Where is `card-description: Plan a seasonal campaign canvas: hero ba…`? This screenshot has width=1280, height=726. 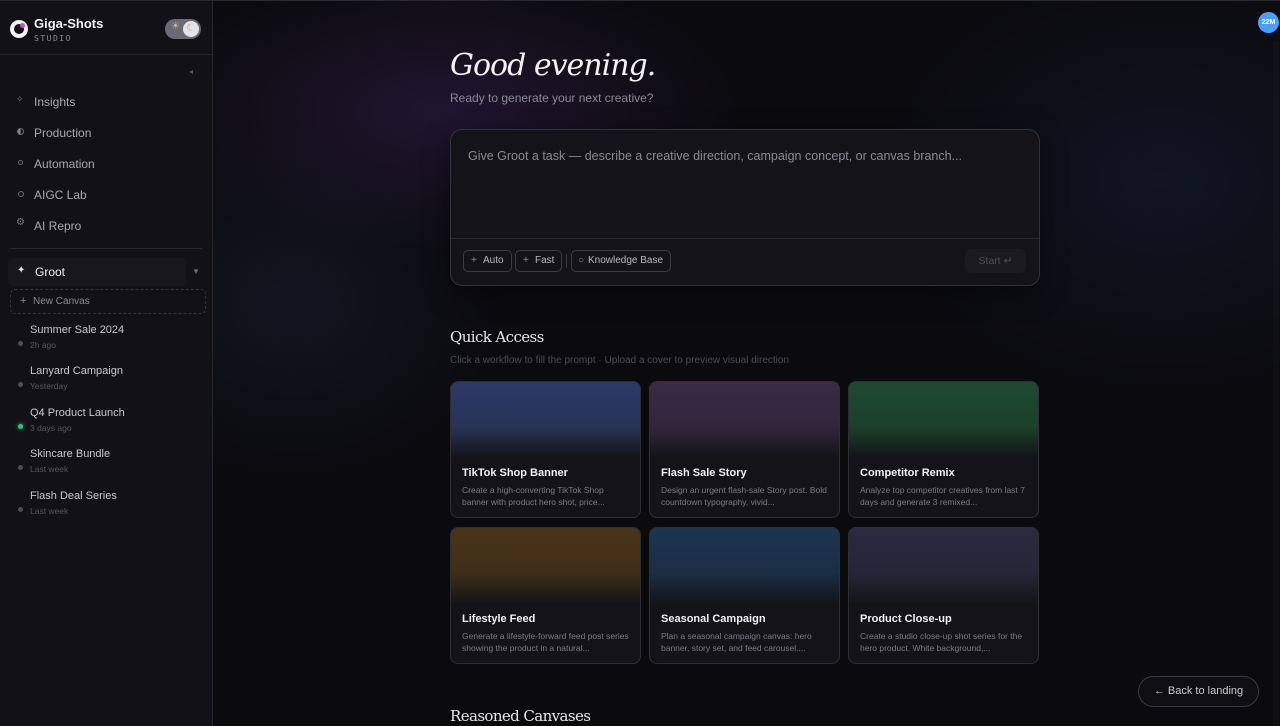
card-description: Plan a seasonal campaign canvas: hero ba… is located at coordinates (736, 642).